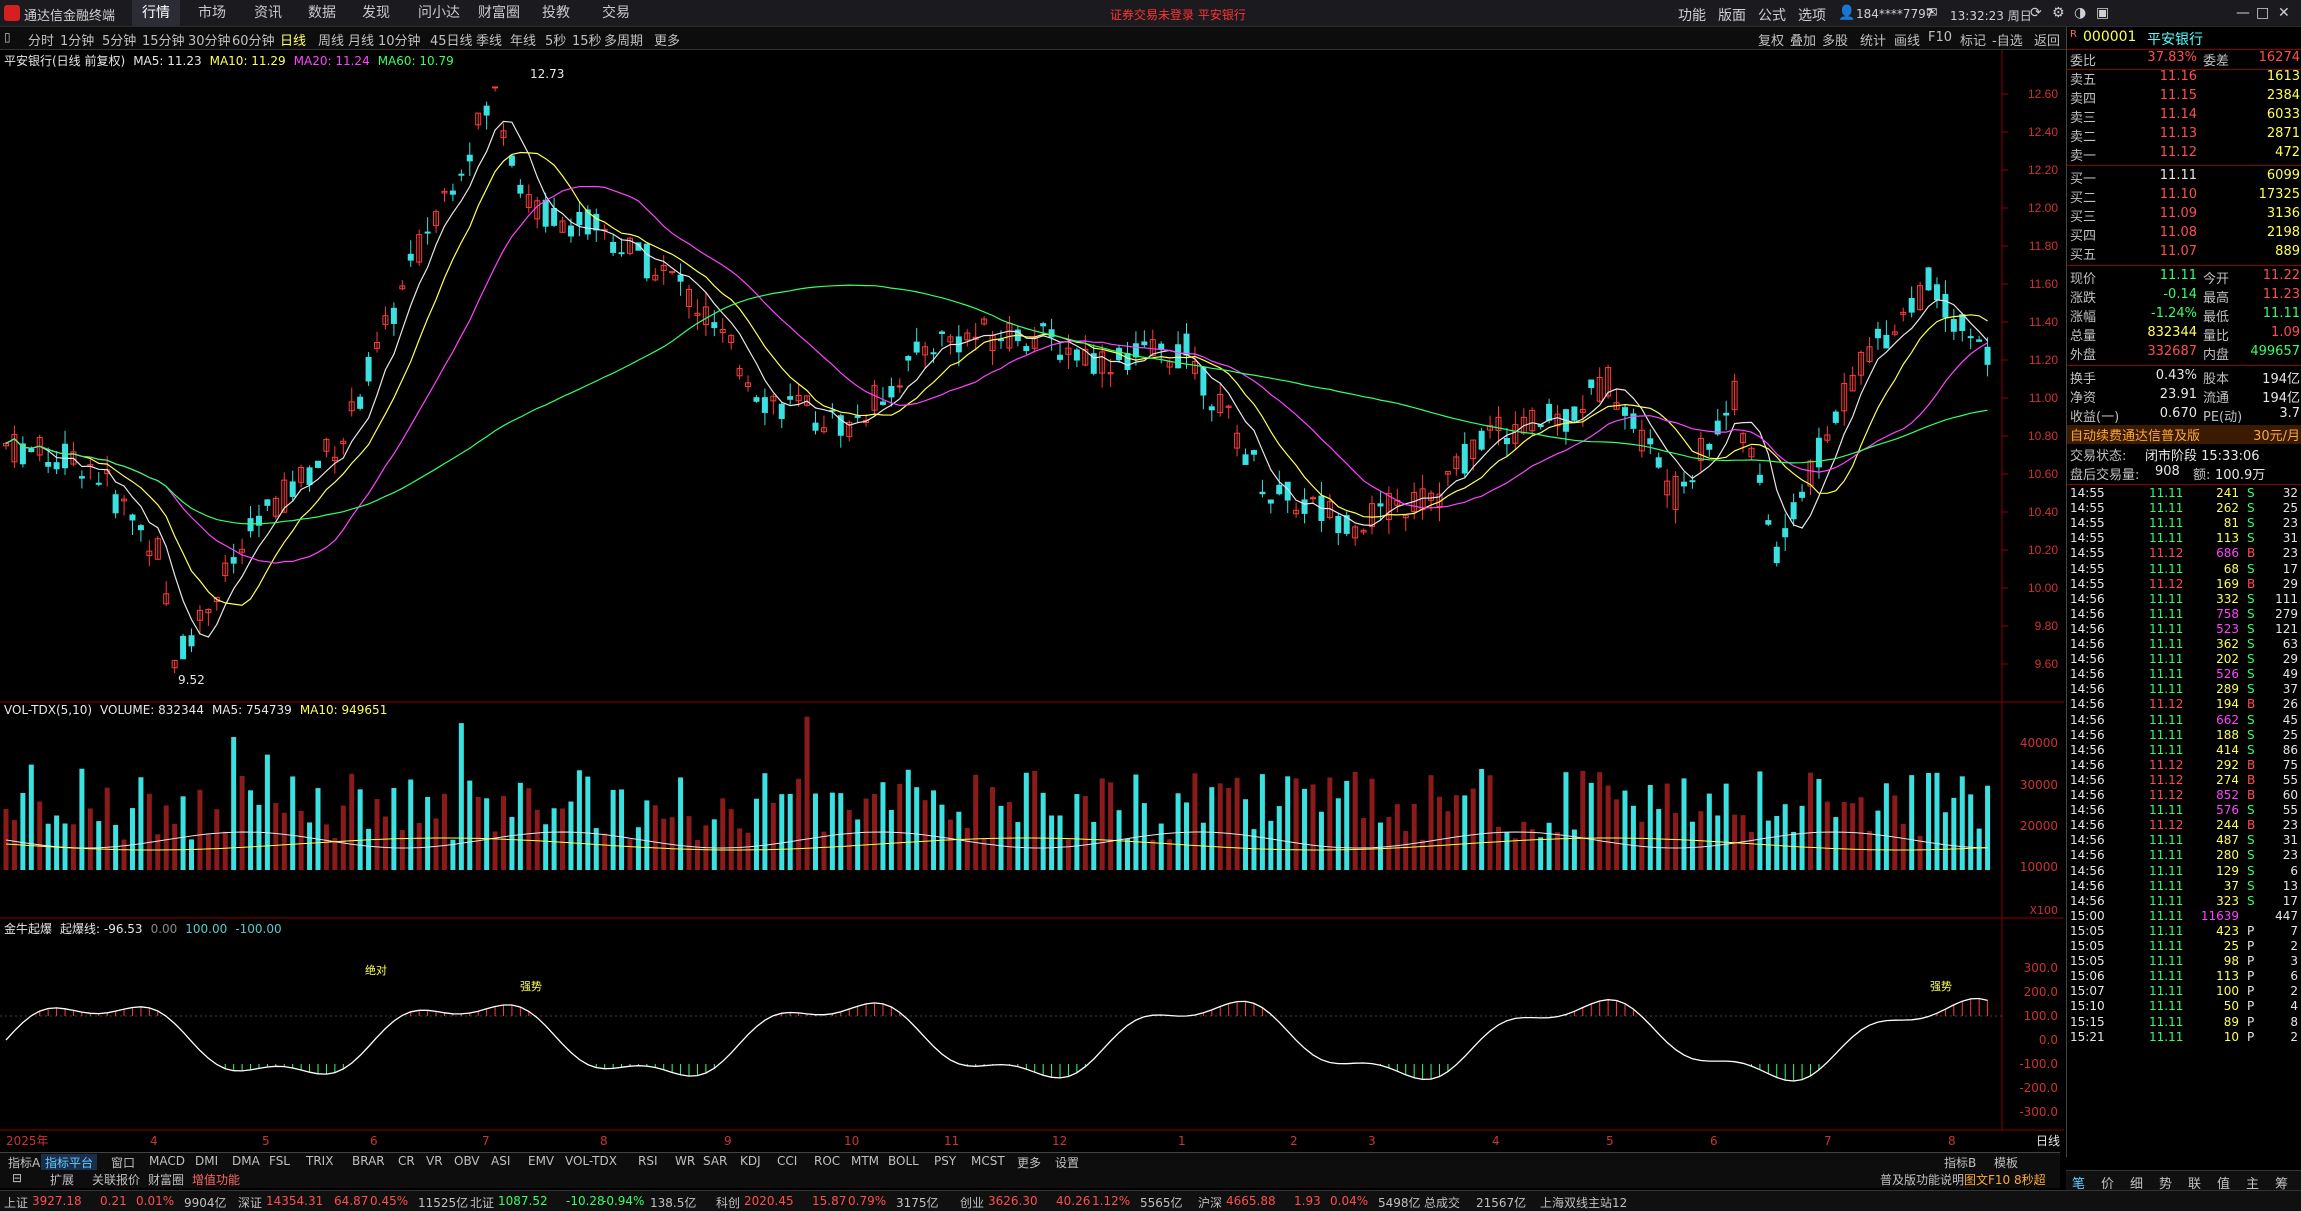 The image size is (2301, 1211). I want to click on topnav-0: 行情, so click(156, 13).